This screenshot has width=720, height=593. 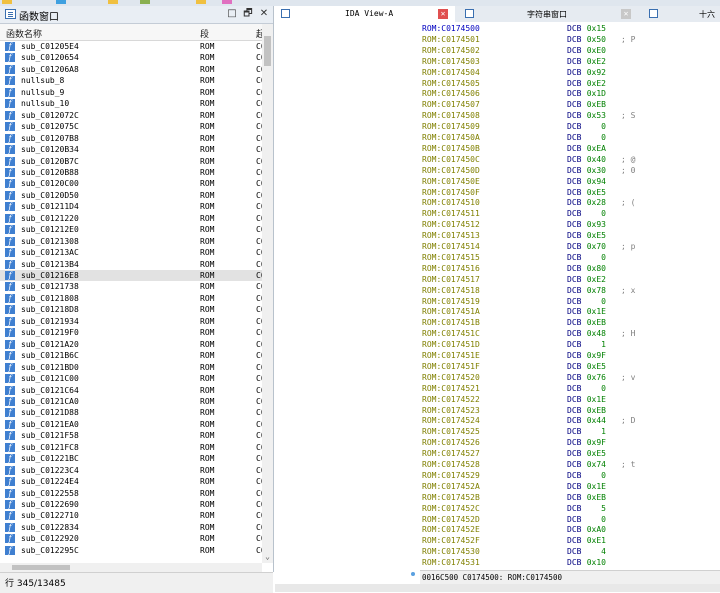 I want to click on function-row: fsub_C01212E0ROMC0, so click(x=131, y=229).